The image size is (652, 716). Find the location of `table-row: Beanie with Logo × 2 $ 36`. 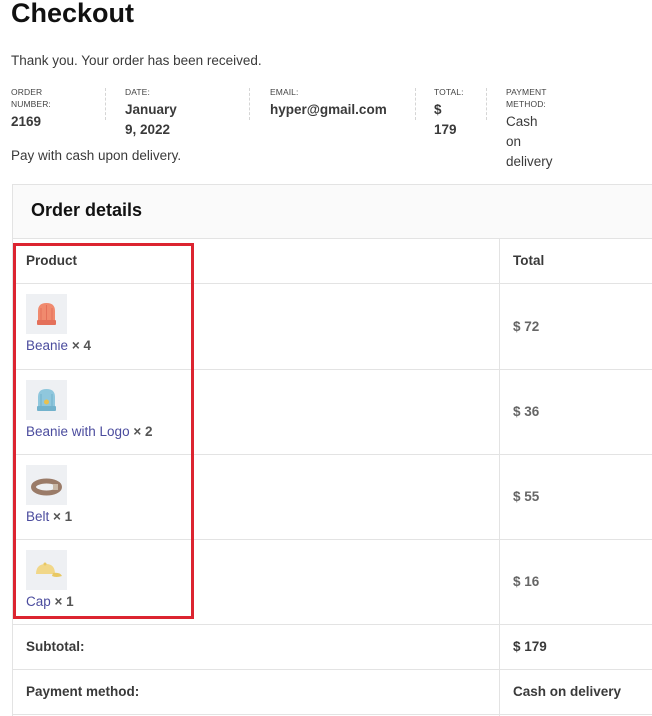

table-row: Beanie with Logo × 2 $ 36 is located at coordinates (332, 412).